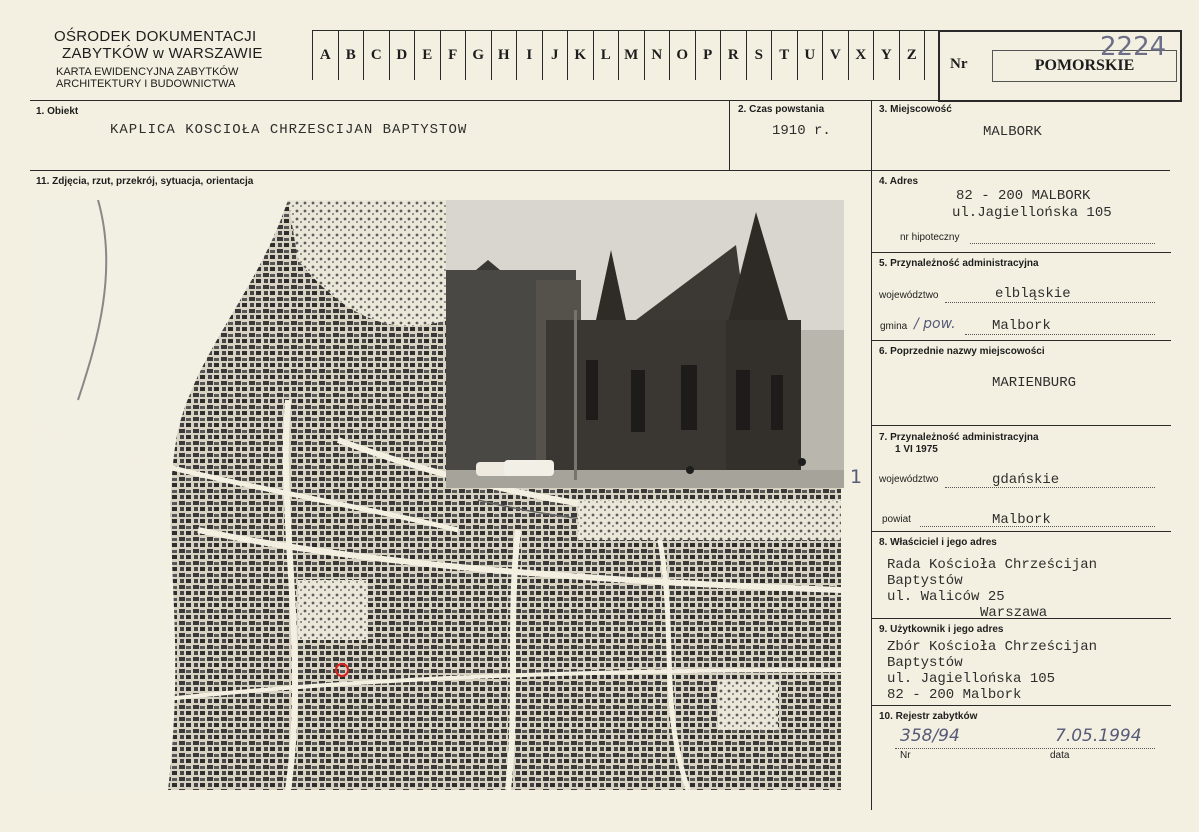 This screenshot has width=1199, height=832. I want to click on wlasciciel-label: 8. Właściciel i jego adres, so click(938, 542).